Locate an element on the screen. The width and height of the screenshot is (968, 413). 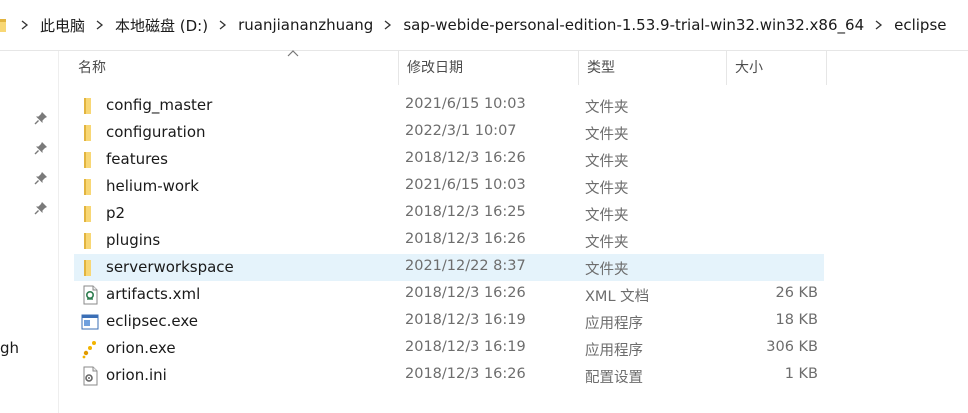
column-header-name: 名称 is located at coordinates (234, 68).